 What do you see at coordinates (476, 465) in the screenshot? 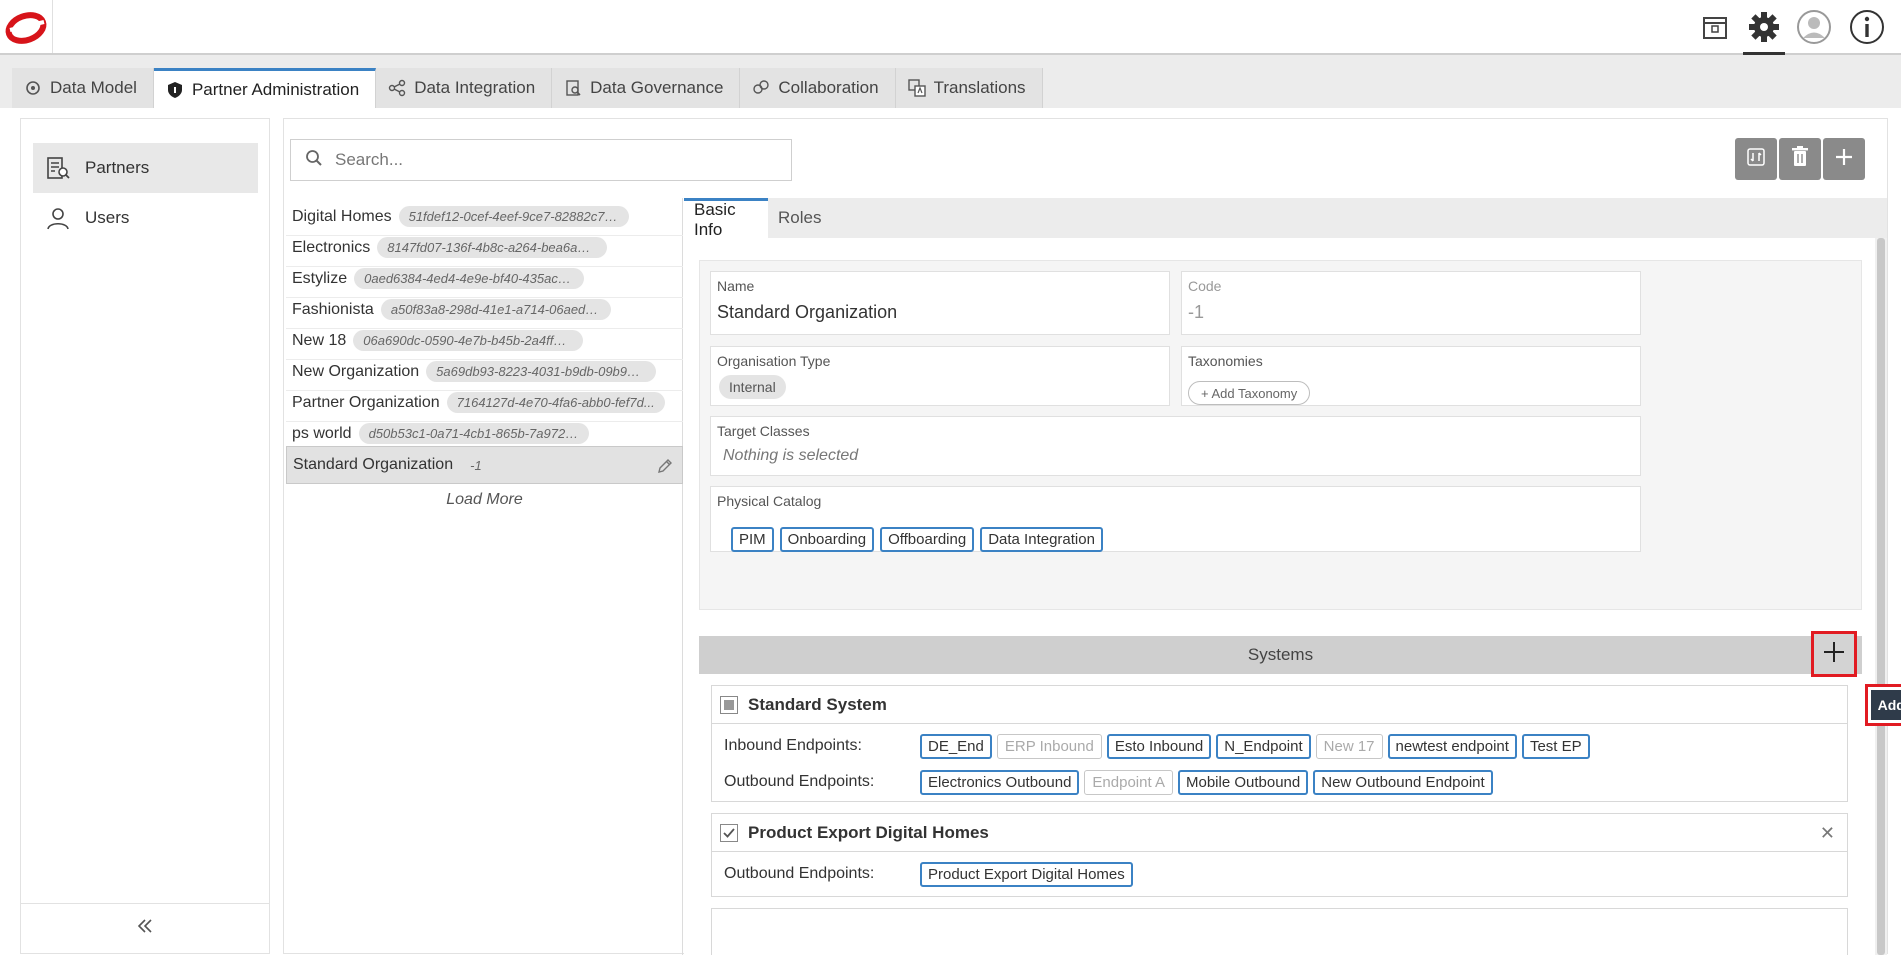
I see `partner-id-badge: -1` at bounding box center [476, 465].